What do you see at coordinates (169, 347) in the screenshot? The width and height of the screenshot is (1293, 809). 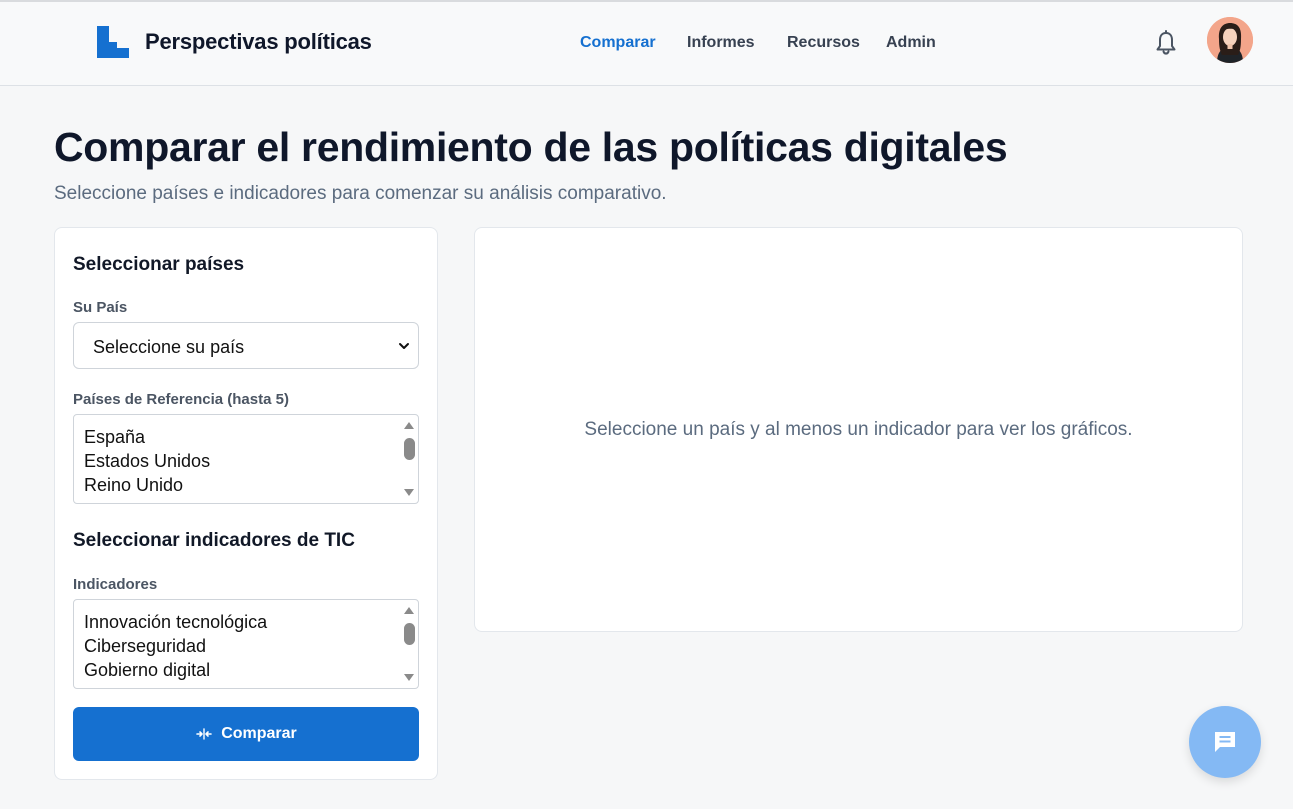 I see `your-country-value: Seleccione su país` at bounding box center [169, 347].